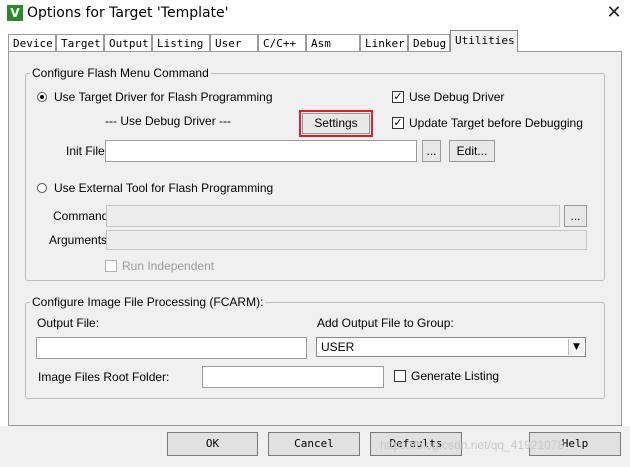  Describe the element at coordinates (80, 240) in the screenshot. I see `arguments-label: Arguments:` at that location.